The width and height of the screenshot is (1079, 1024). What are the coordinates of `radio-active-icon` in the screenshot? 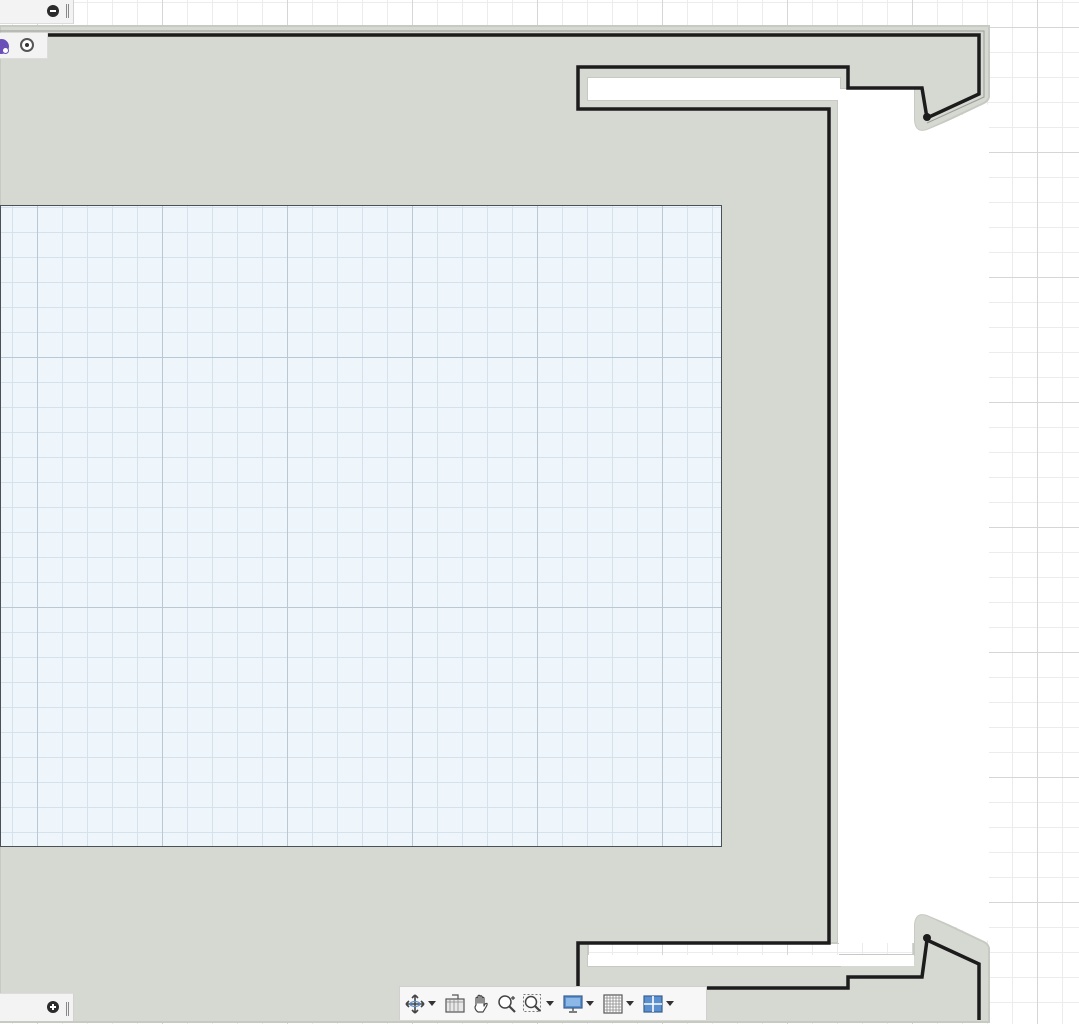 It's located at (27, 45).